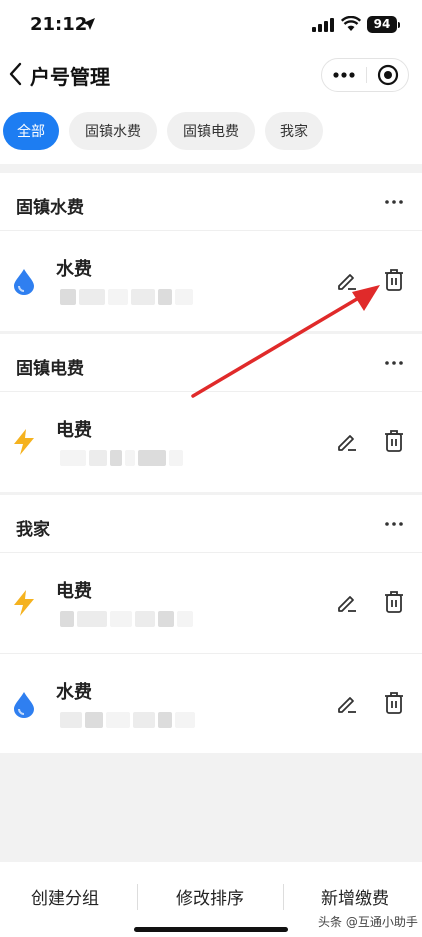  I want to click on page-title: 户号管理, so click(70, 77).